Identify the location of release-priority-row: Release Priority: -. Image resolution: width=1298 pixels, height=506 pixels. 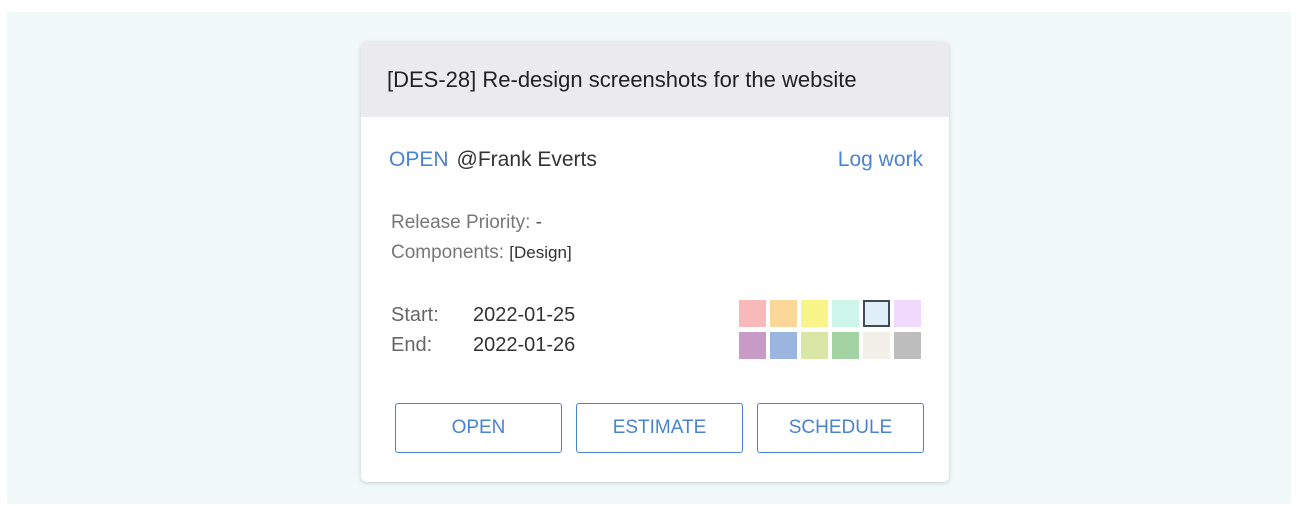
(481, 223).